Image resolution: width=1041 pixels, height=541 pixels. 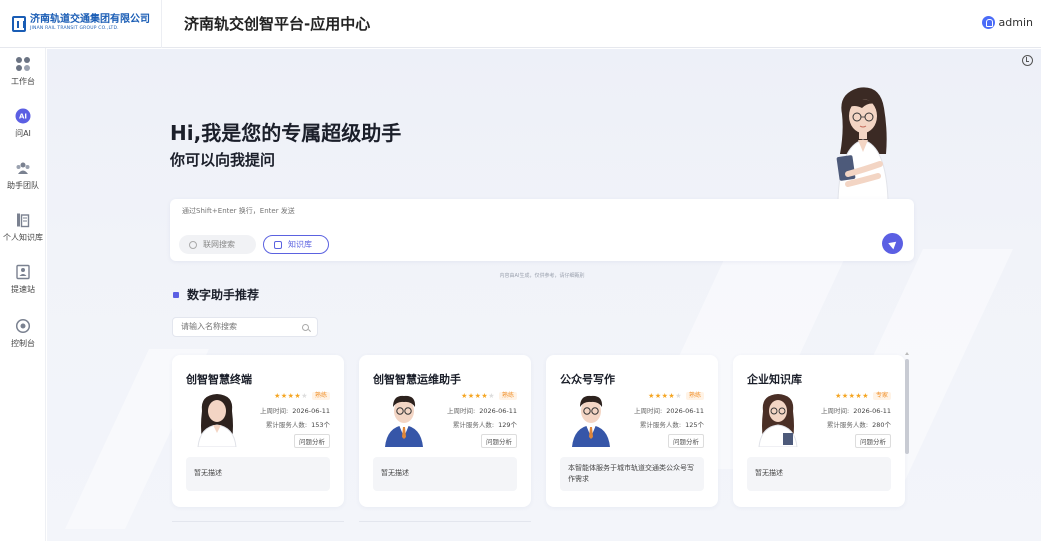 I want to click on history-icon, so click(x=1027, y=60).